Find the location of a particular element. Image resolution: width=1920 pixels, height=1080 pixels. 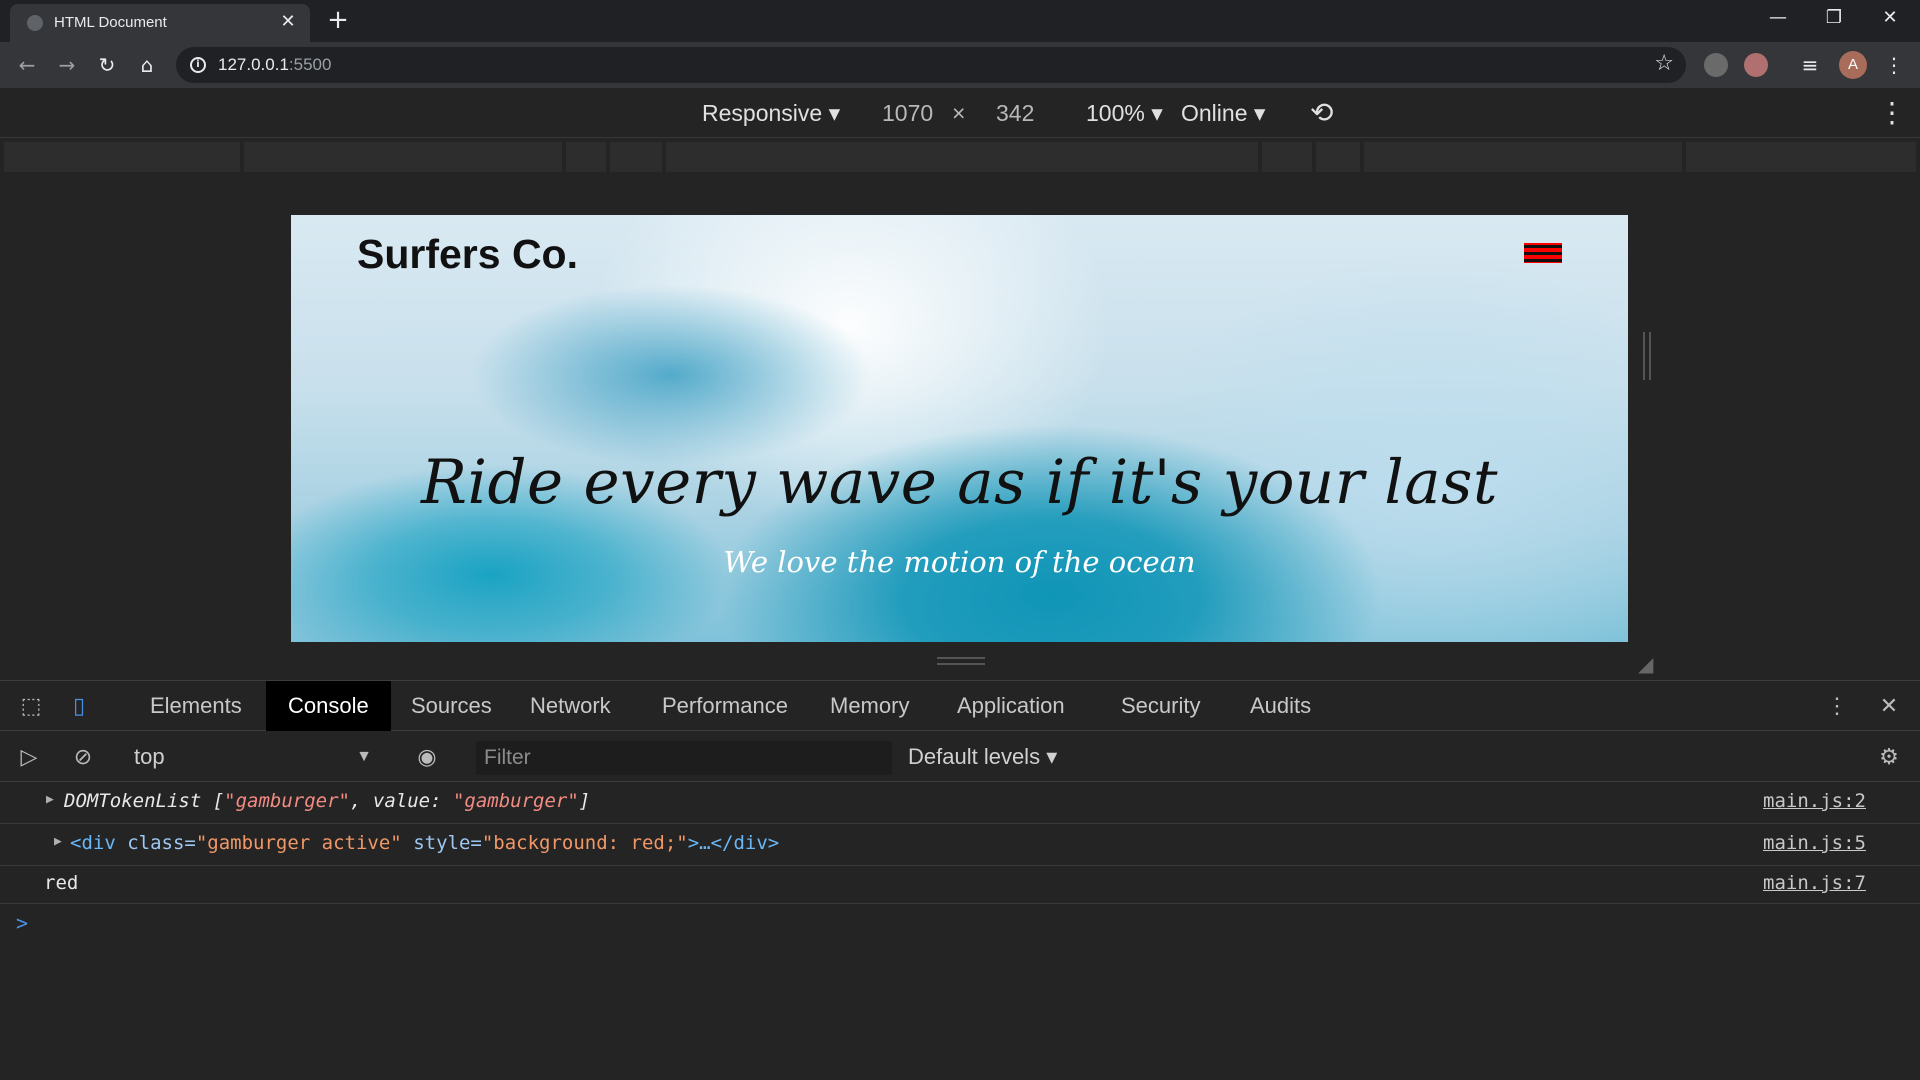

device-toolbar-toggle-icon: ▯ is located at coordinates (79, 706).